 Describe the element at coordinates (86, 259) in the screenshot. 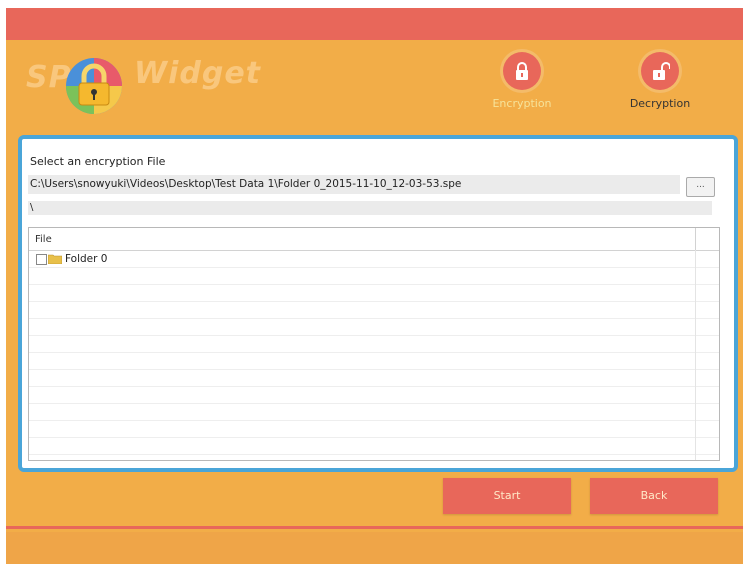

I see `row-name: Folder 0` at that location.